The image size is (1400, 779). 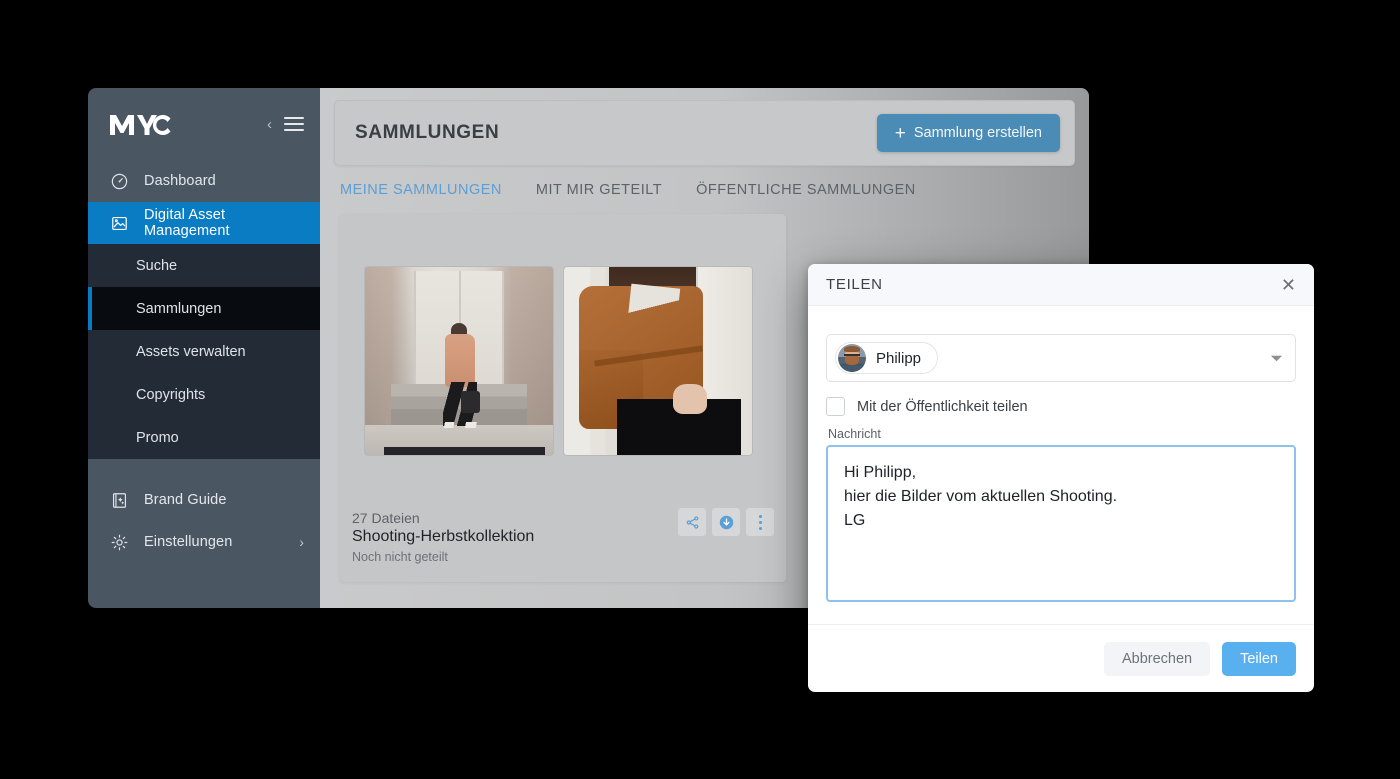 What do you see at coordinates (1157, 658) in the screenshot?
I see `cancel-button: Abbrechen` at bounding box center [1157, 658].